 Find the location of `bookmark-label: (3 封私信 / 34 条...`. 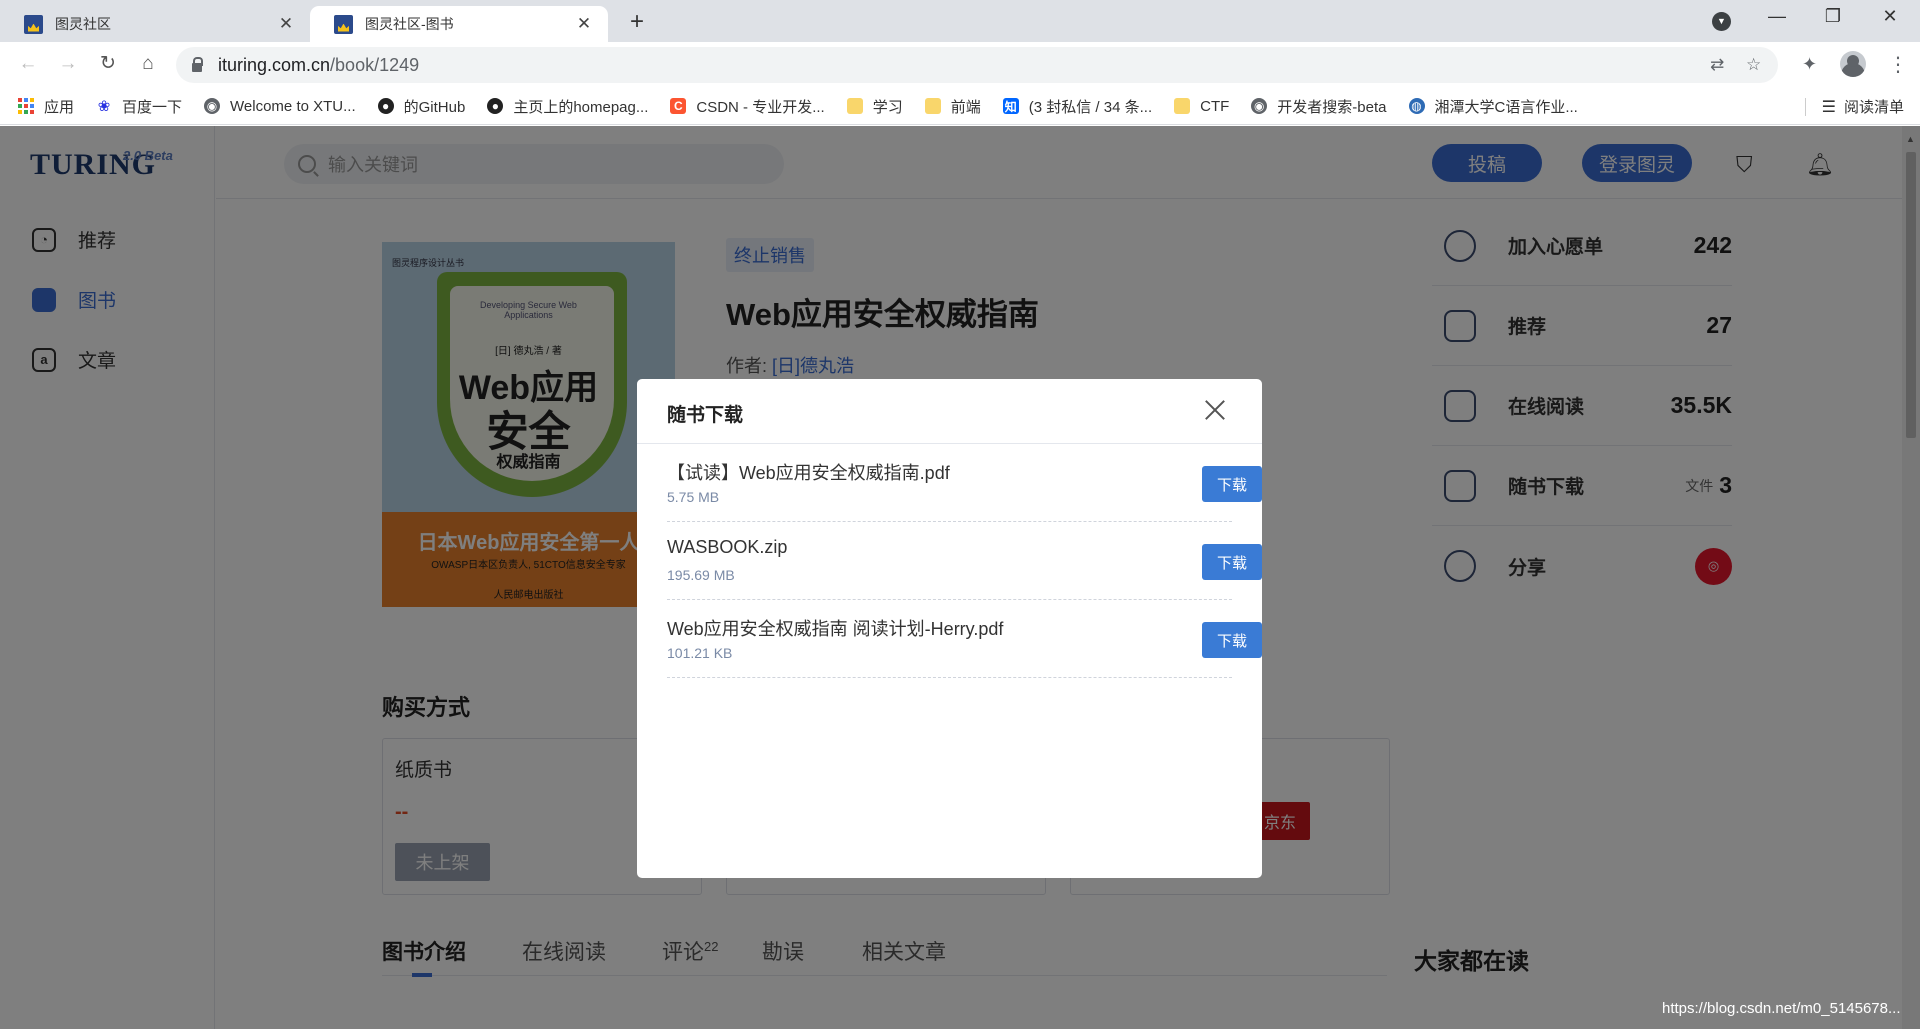

bookmark-label: (3 封私信 / 34 条... is located at coordinates (1090, 107).